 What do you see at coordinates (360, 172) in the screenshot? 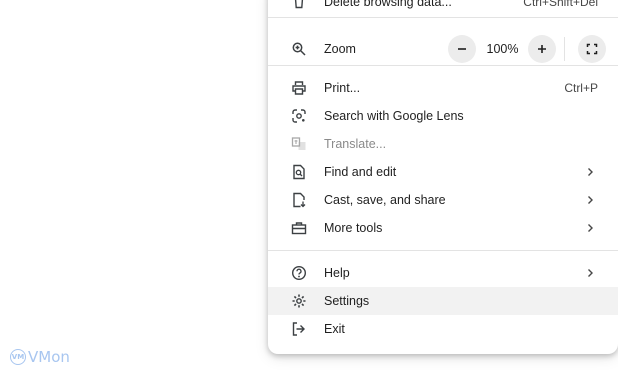
I see `menu-item-label: Find and edit` at bounding box center [360, 172].